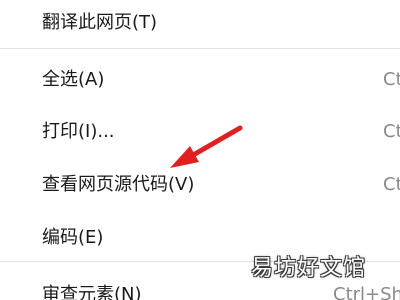  I want to click on menu-item-translate: 翻译此网页(T), so click(200, 22).